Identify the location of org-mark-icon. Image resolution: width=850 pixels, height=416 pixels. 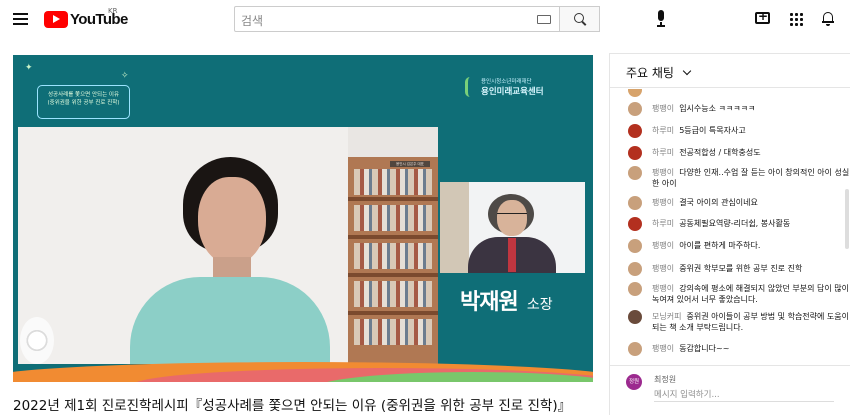
(470, 87).